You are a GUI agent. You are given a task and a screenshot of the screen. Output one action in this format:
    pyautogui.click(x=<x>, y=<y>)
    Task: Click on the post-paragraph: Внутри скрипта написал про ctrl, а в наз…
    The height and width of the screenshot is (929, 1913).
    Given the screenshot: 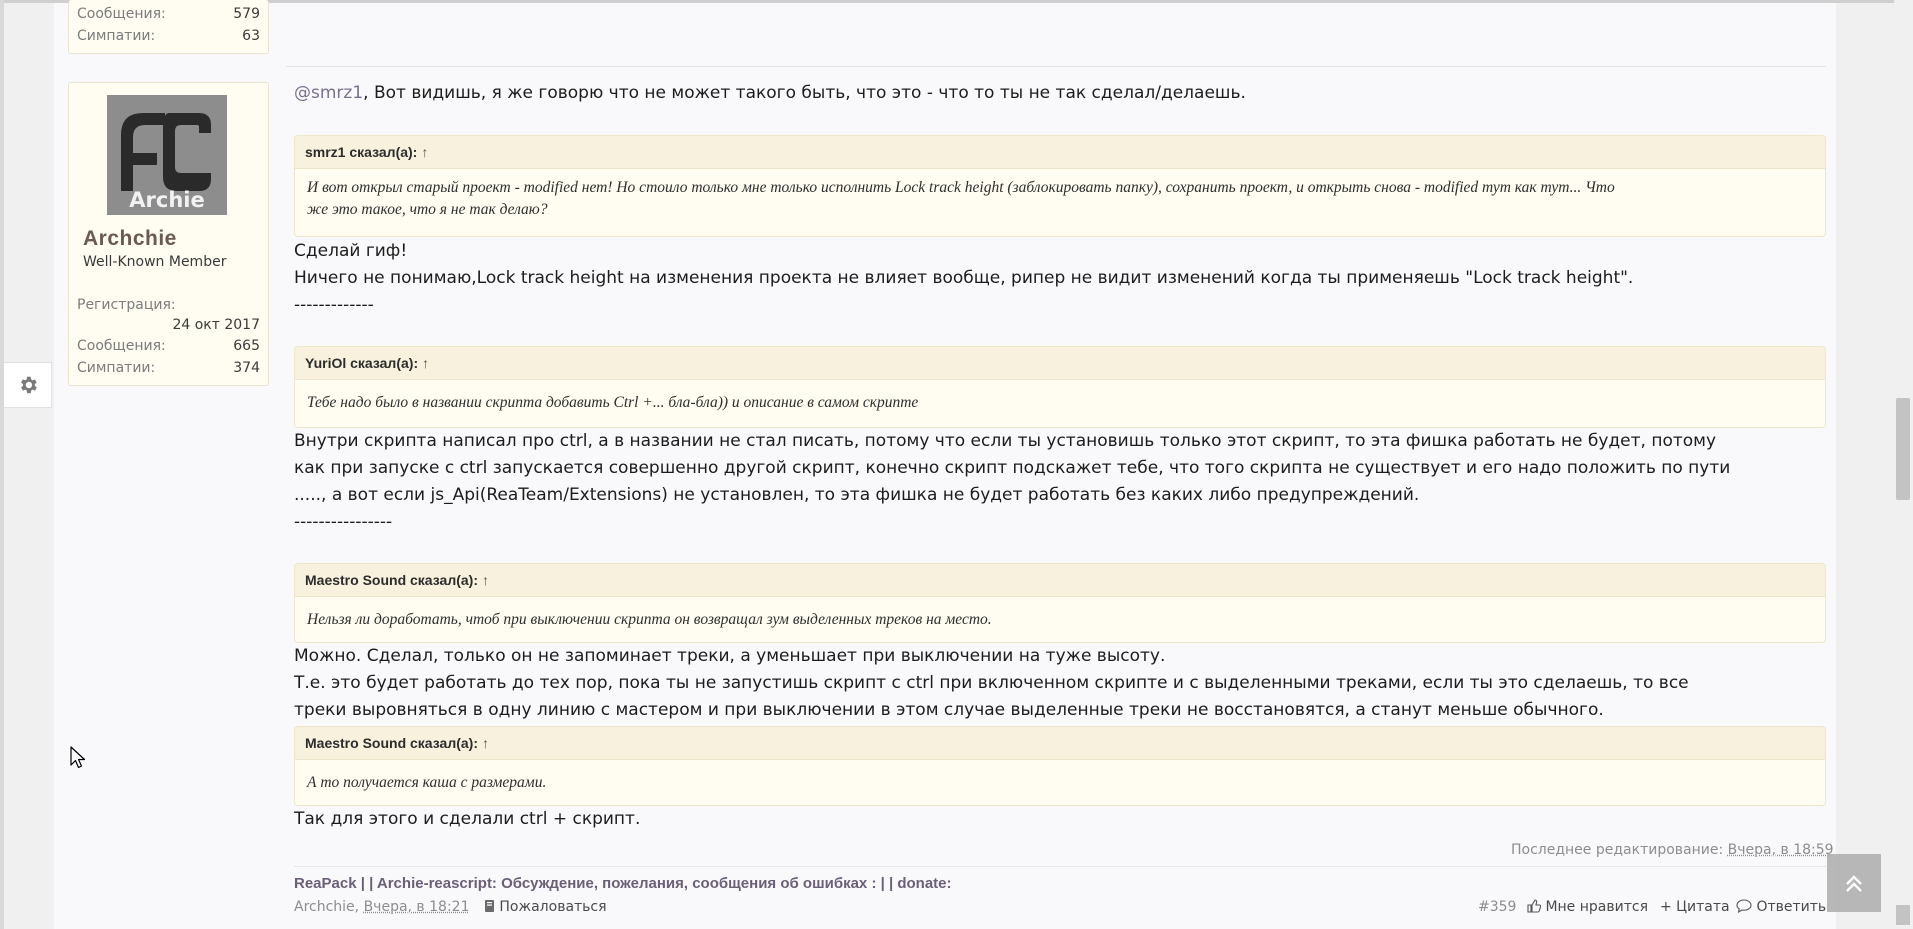 What is the action you would take?
    pyautogui.click(x=1012, y=482)
    